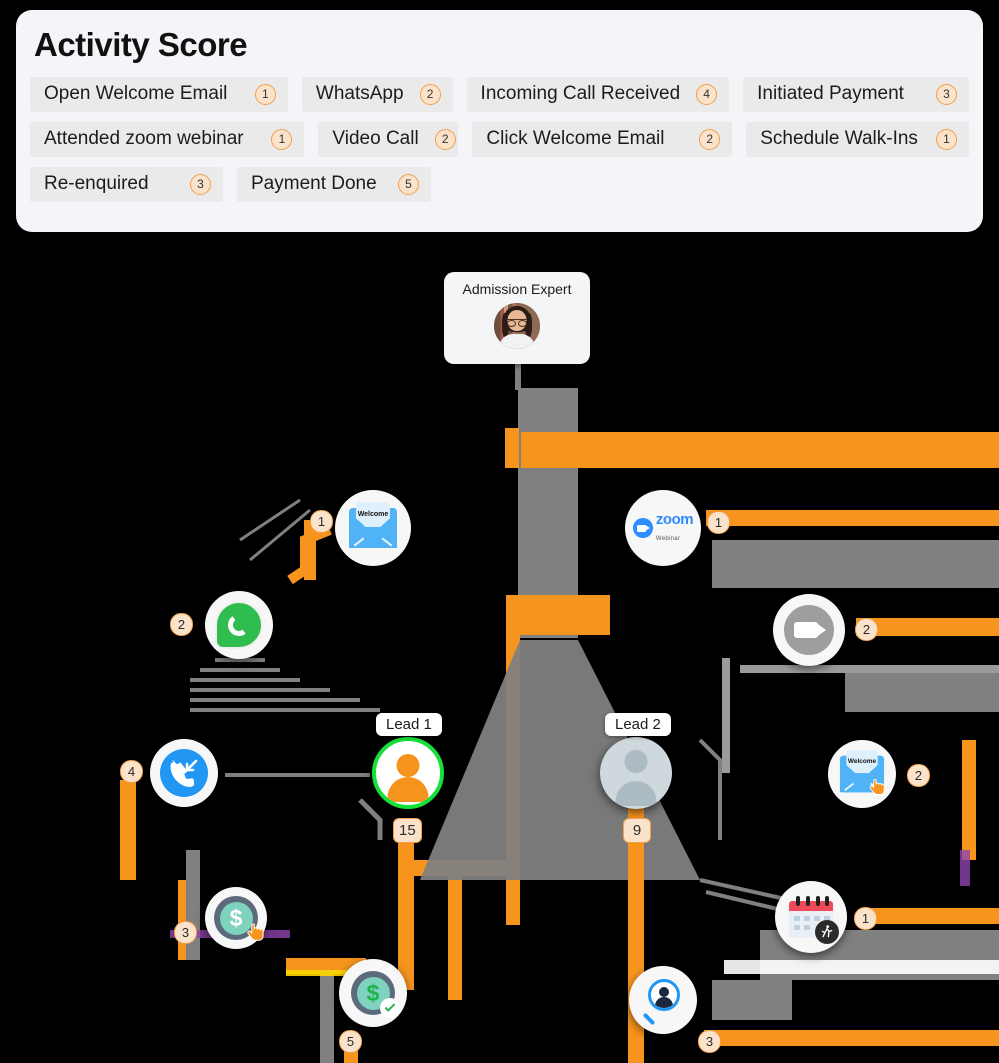 The width and height of the screenshot is (999, 1063). I want to click on badge-whatsapp: 2, so click(181, 624).